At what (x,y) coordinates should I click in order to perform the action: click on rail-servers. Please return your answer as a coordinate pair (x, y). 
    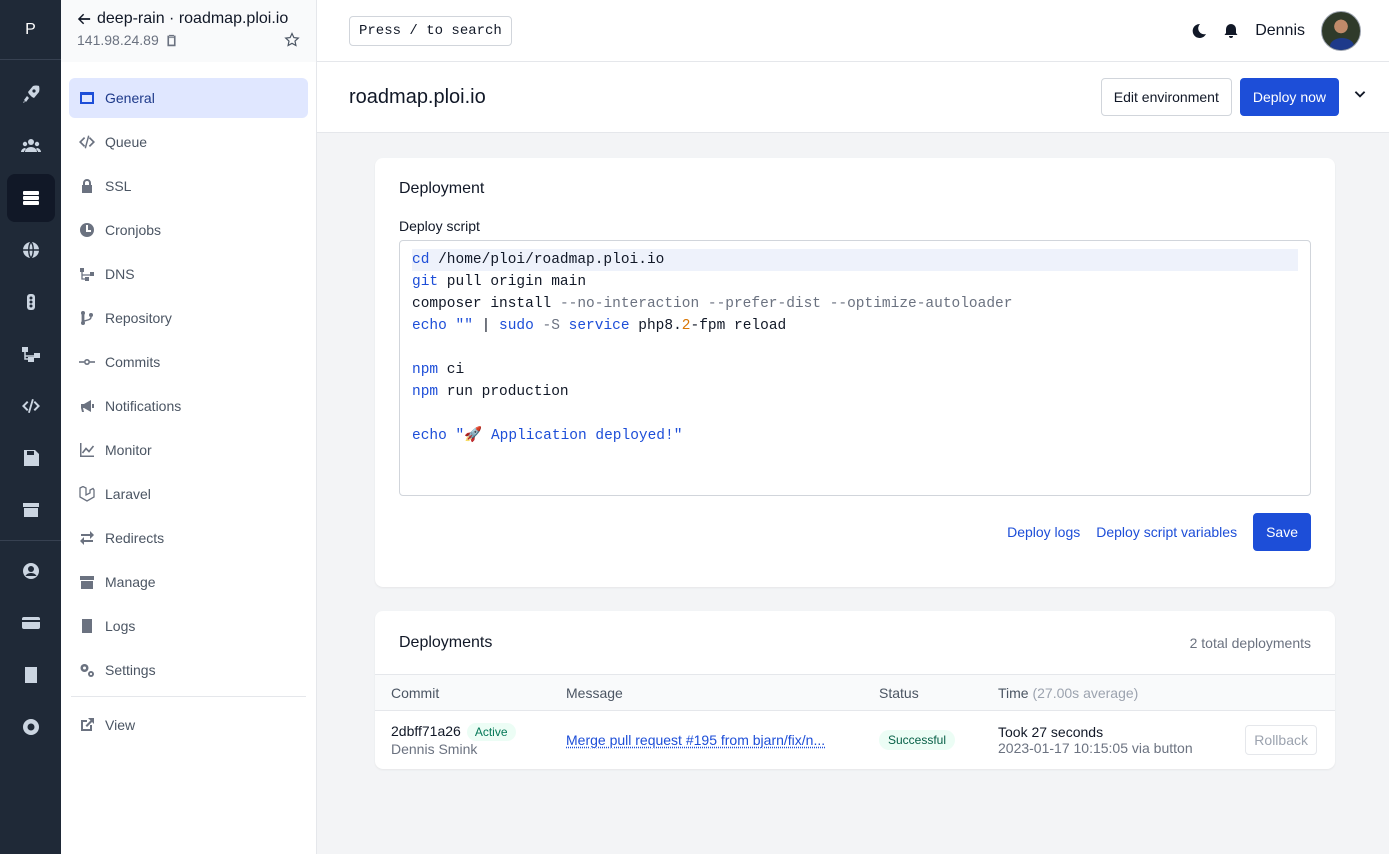
    Looking at the image, I should click on (30, 198).